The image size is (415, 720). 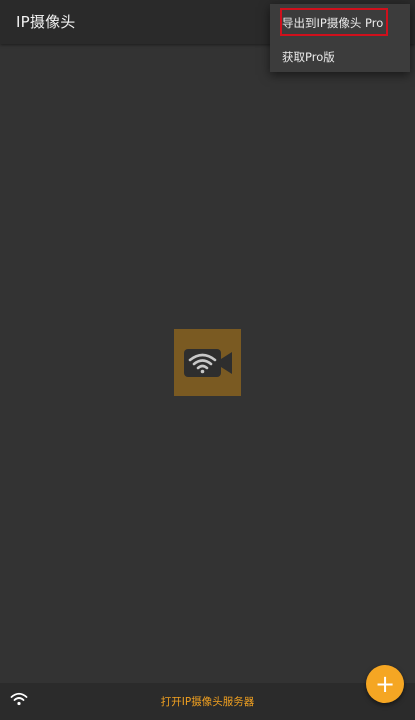 I want to click on menu-item-get-pro: 获取Pro版, so click(x=340, y=57).